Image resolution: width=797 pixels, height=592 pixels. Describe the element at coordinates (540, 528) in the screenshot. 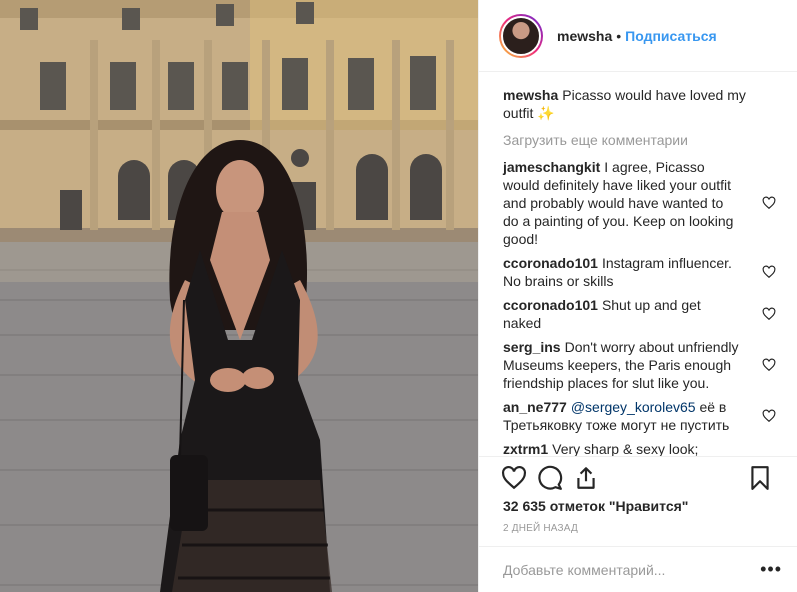

I see `post-date: 2 дней назад` at that location.